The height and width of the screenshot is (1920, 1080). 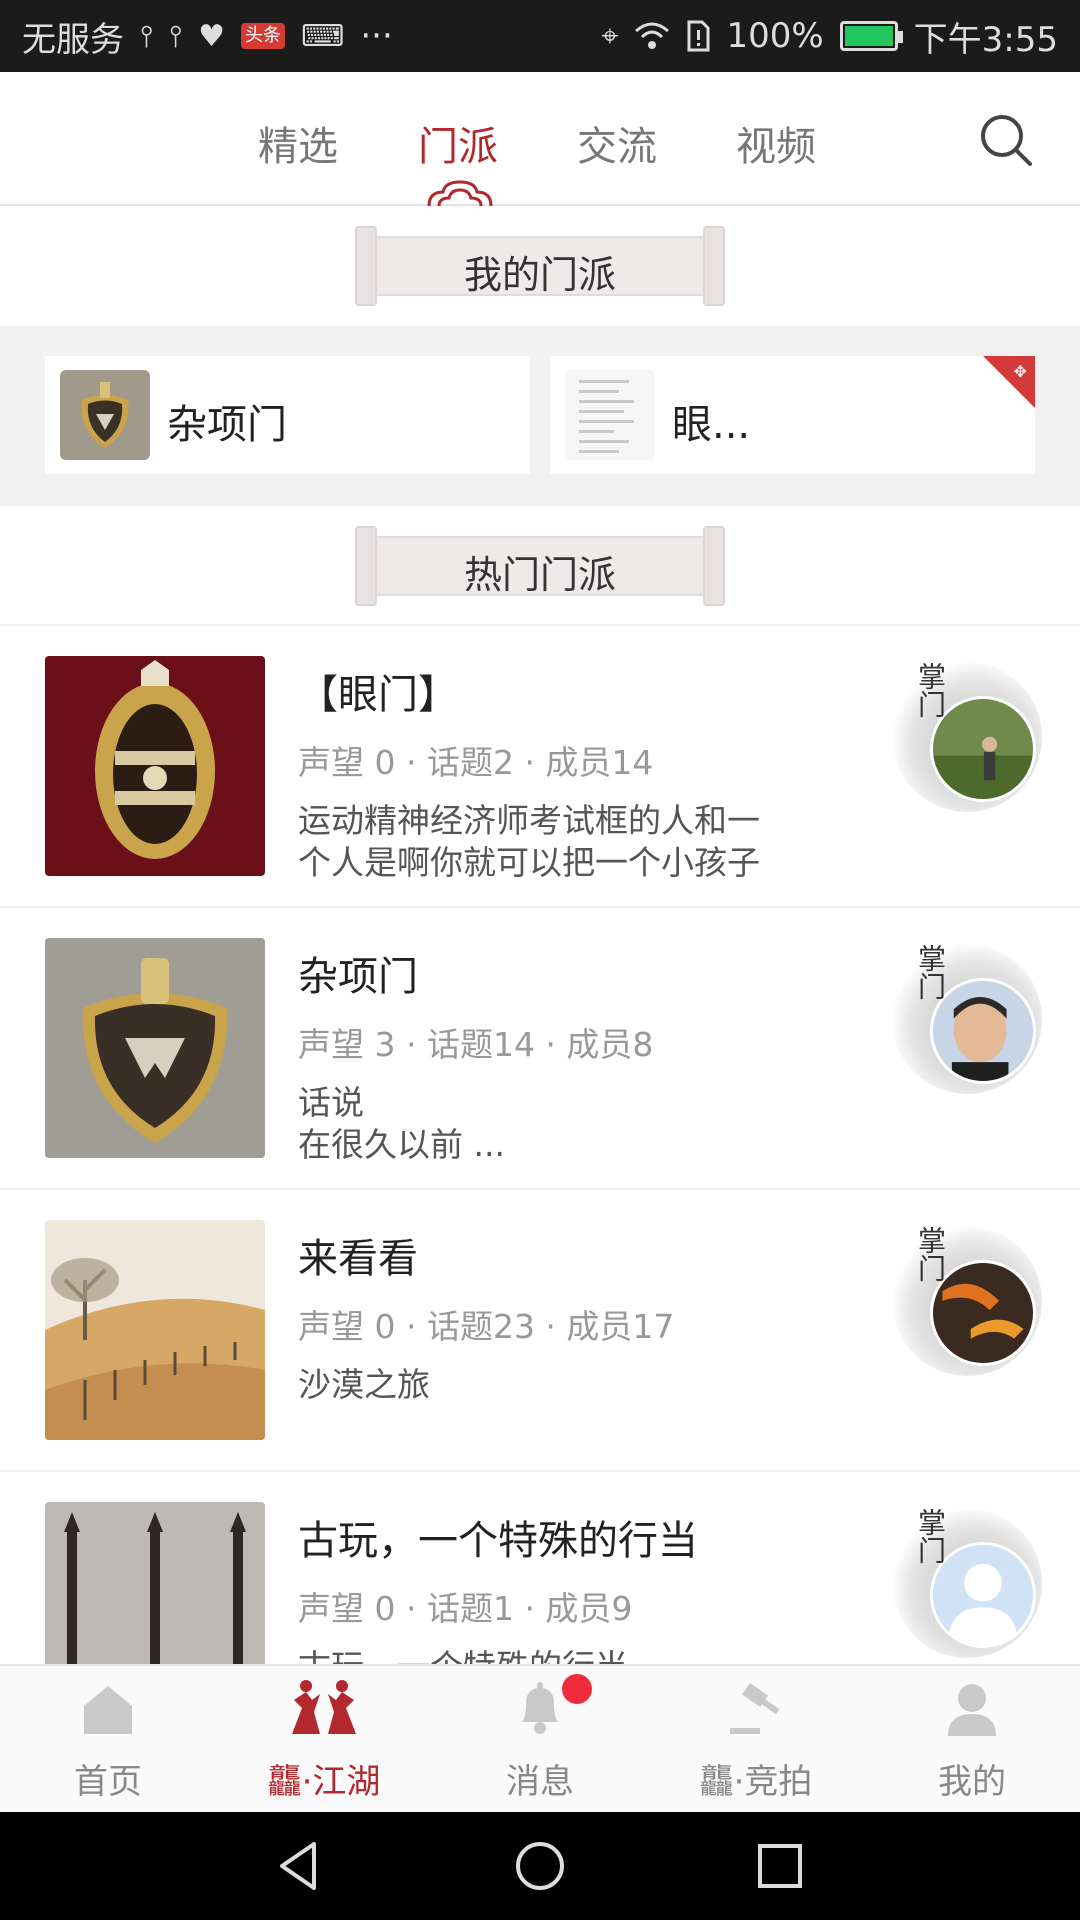 What do you see at coordinates (358, 1259) in the screenshot?
I see `sect-title: 来看看` at bounding box center [358, 1259].